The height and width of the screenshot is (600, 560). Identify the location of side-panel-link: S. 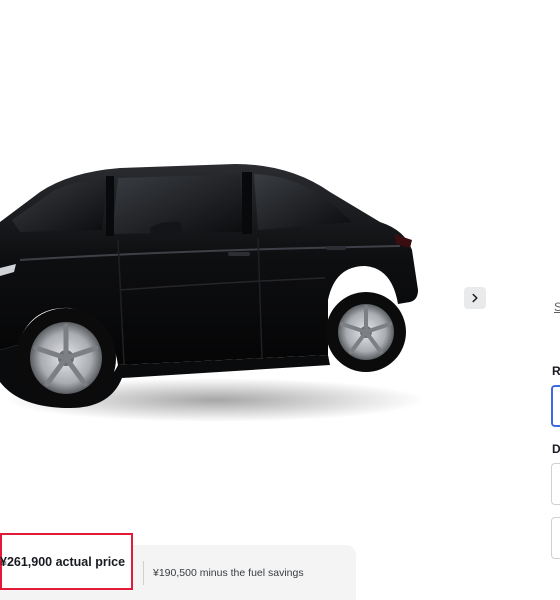
(557, 307).